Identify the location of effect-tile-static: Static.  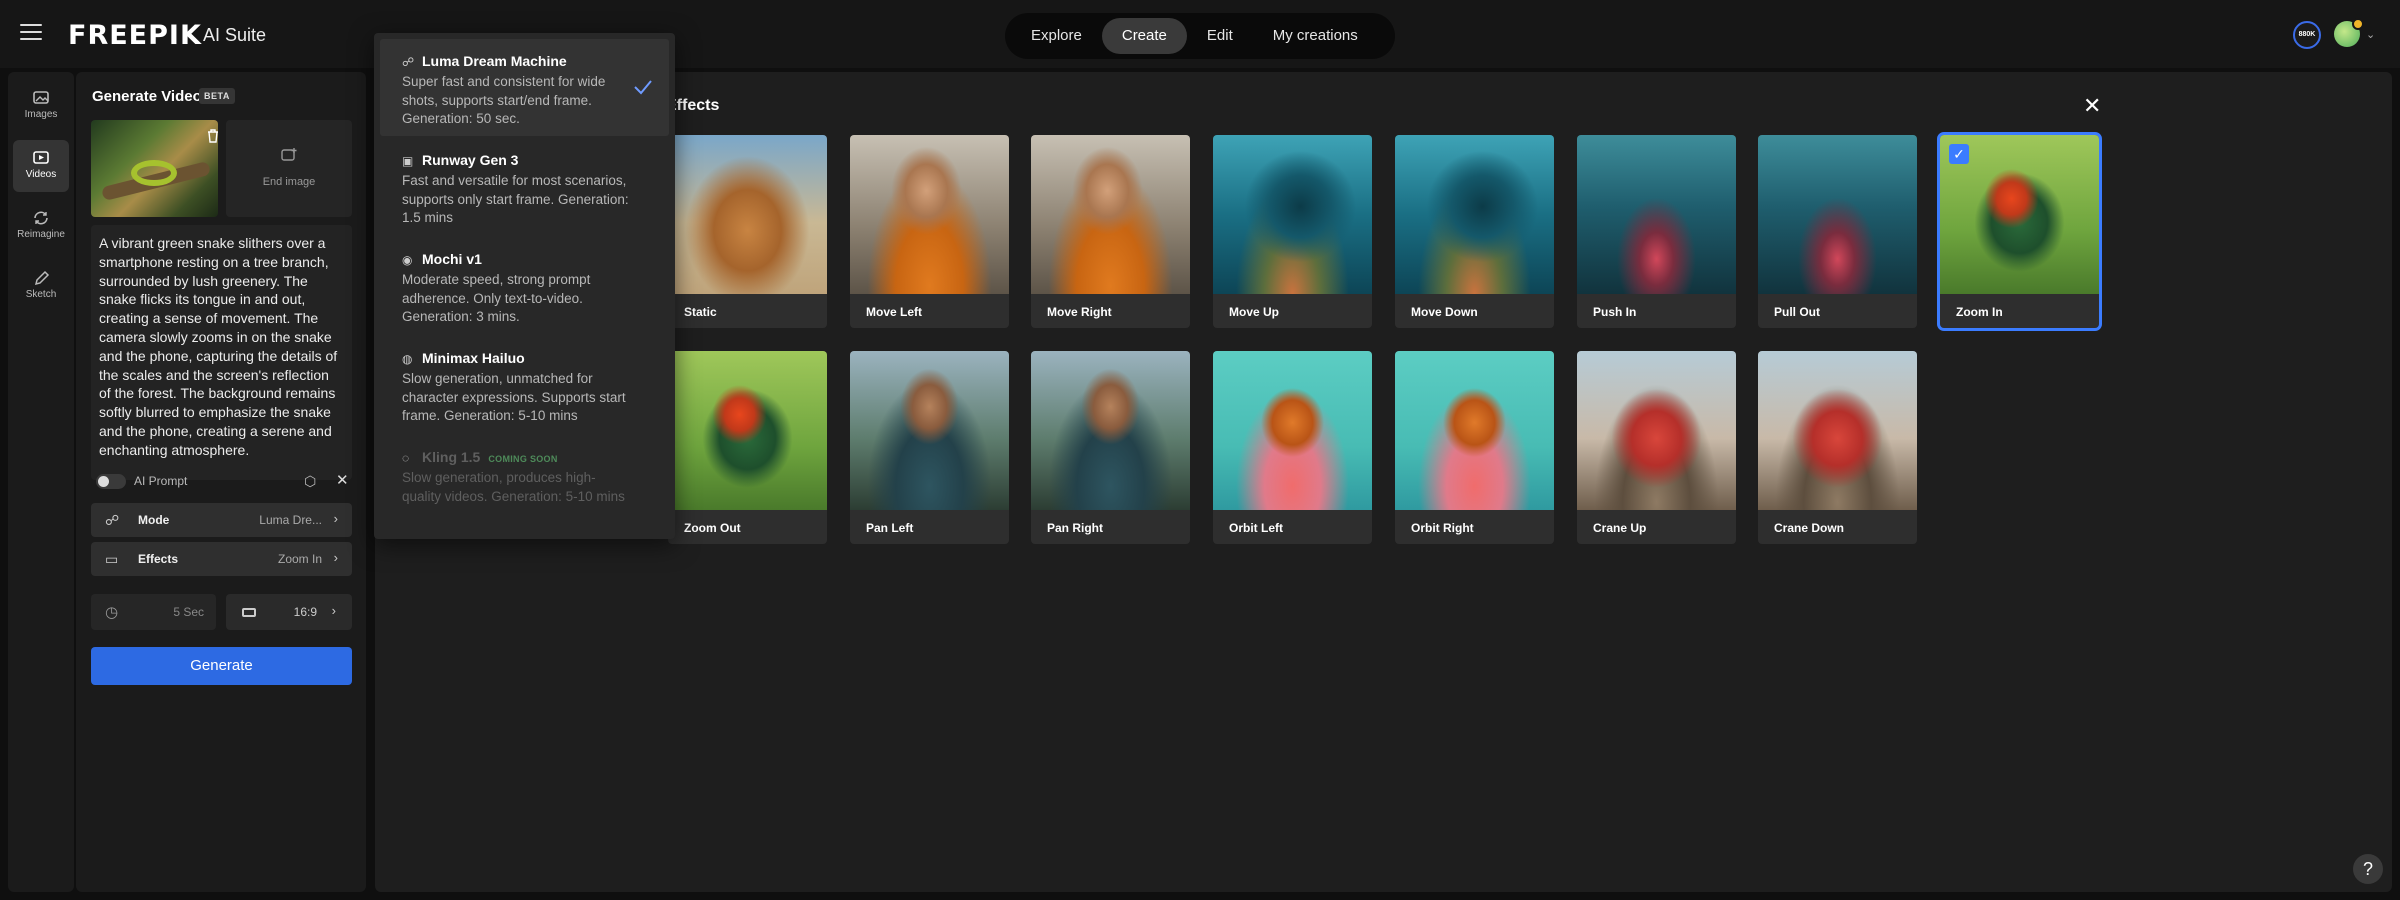
(747, 231).